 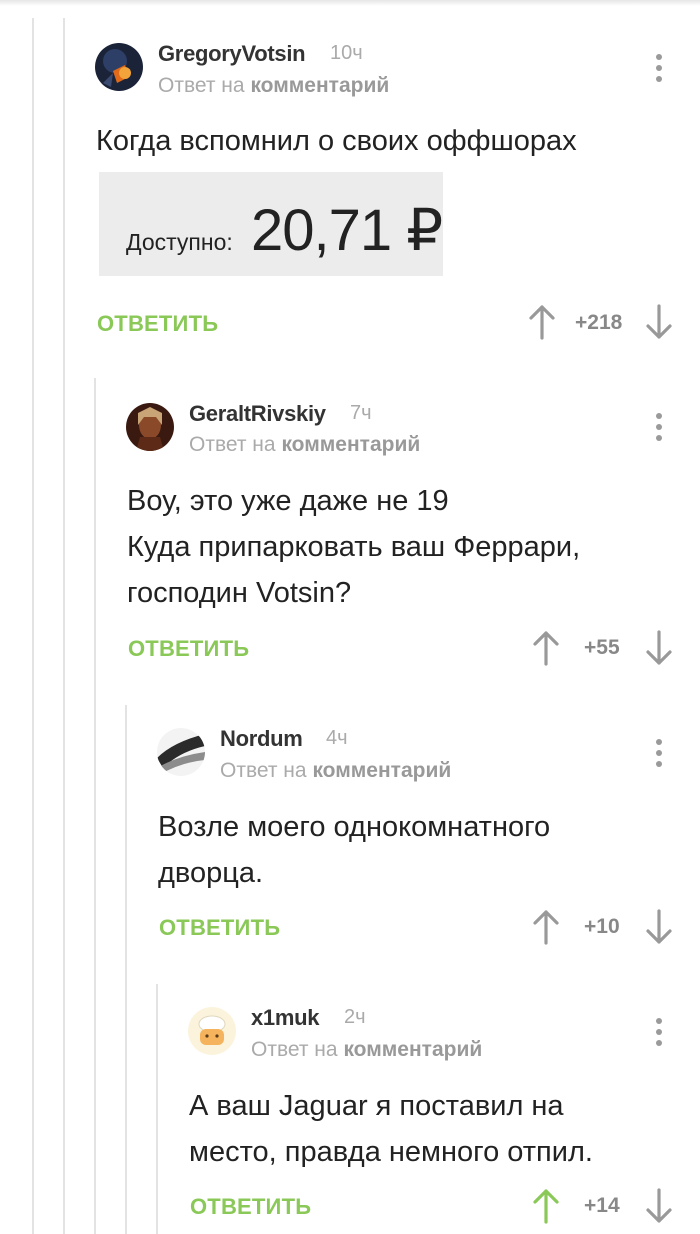 What do you see at coordinates (285, 1018) in the screenshot?
I see `username: x1muk` at bounding box center [285, 1018].